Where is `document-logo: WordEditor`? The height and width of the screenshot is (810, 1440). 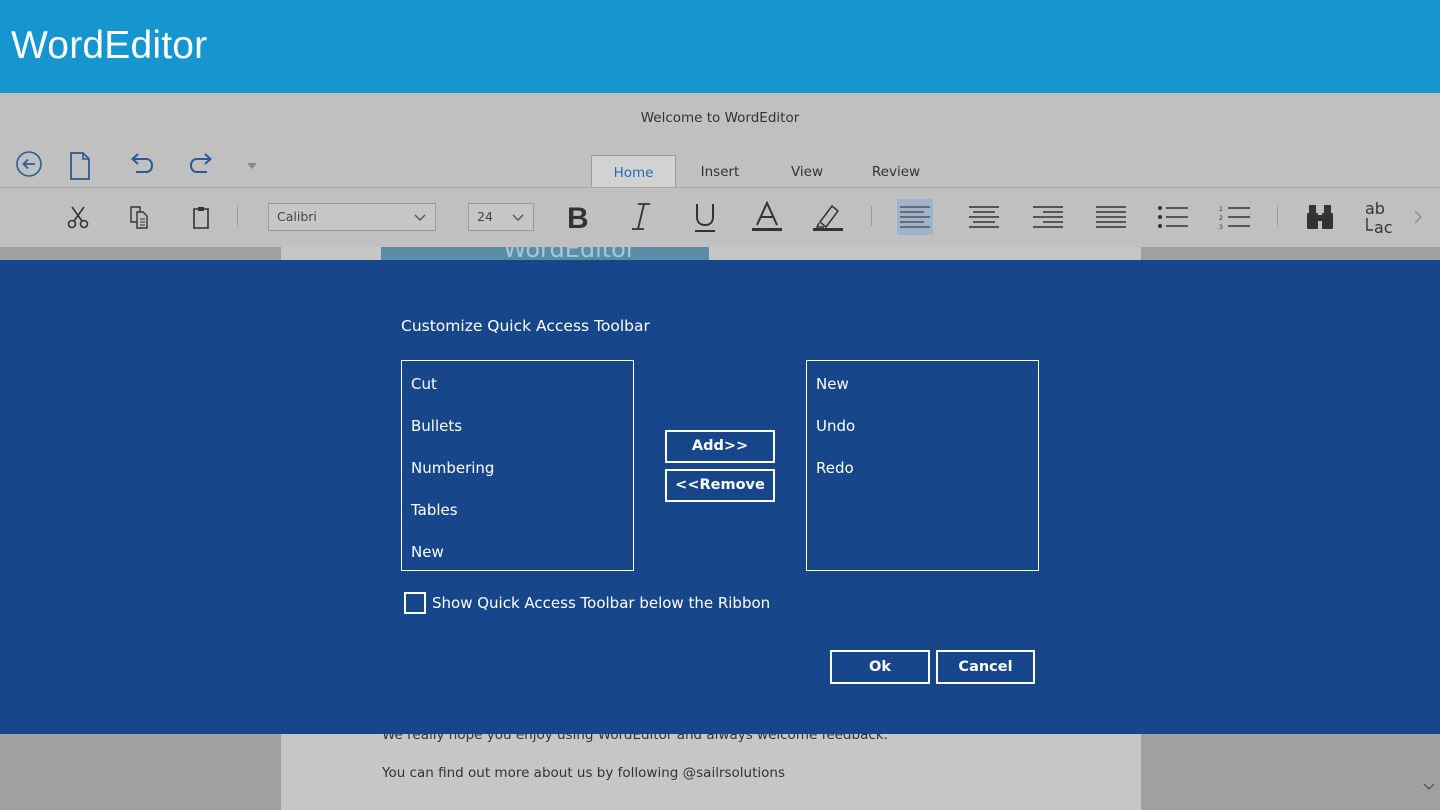
document-logo: WordEditor is located at coordinates (545, 254).